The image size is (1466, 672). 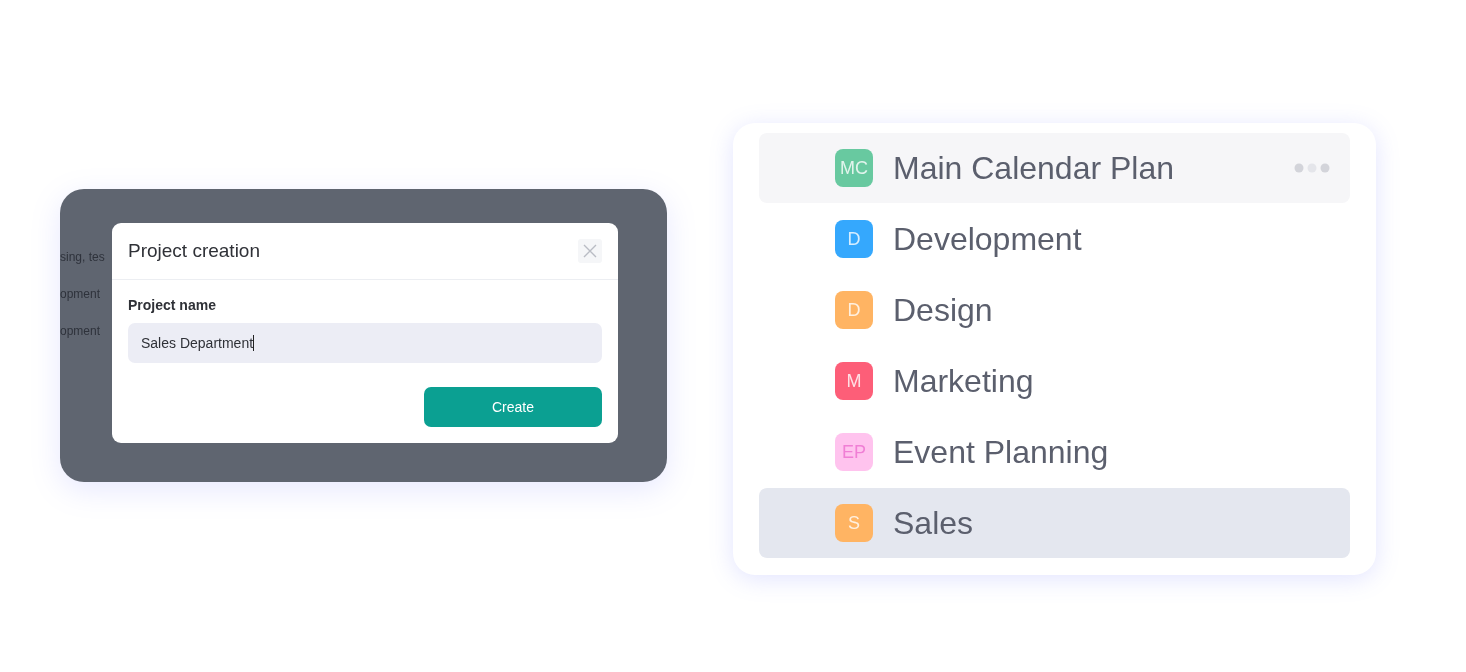 I want to click on project-avatar: EP, so click(x=854, y=452).